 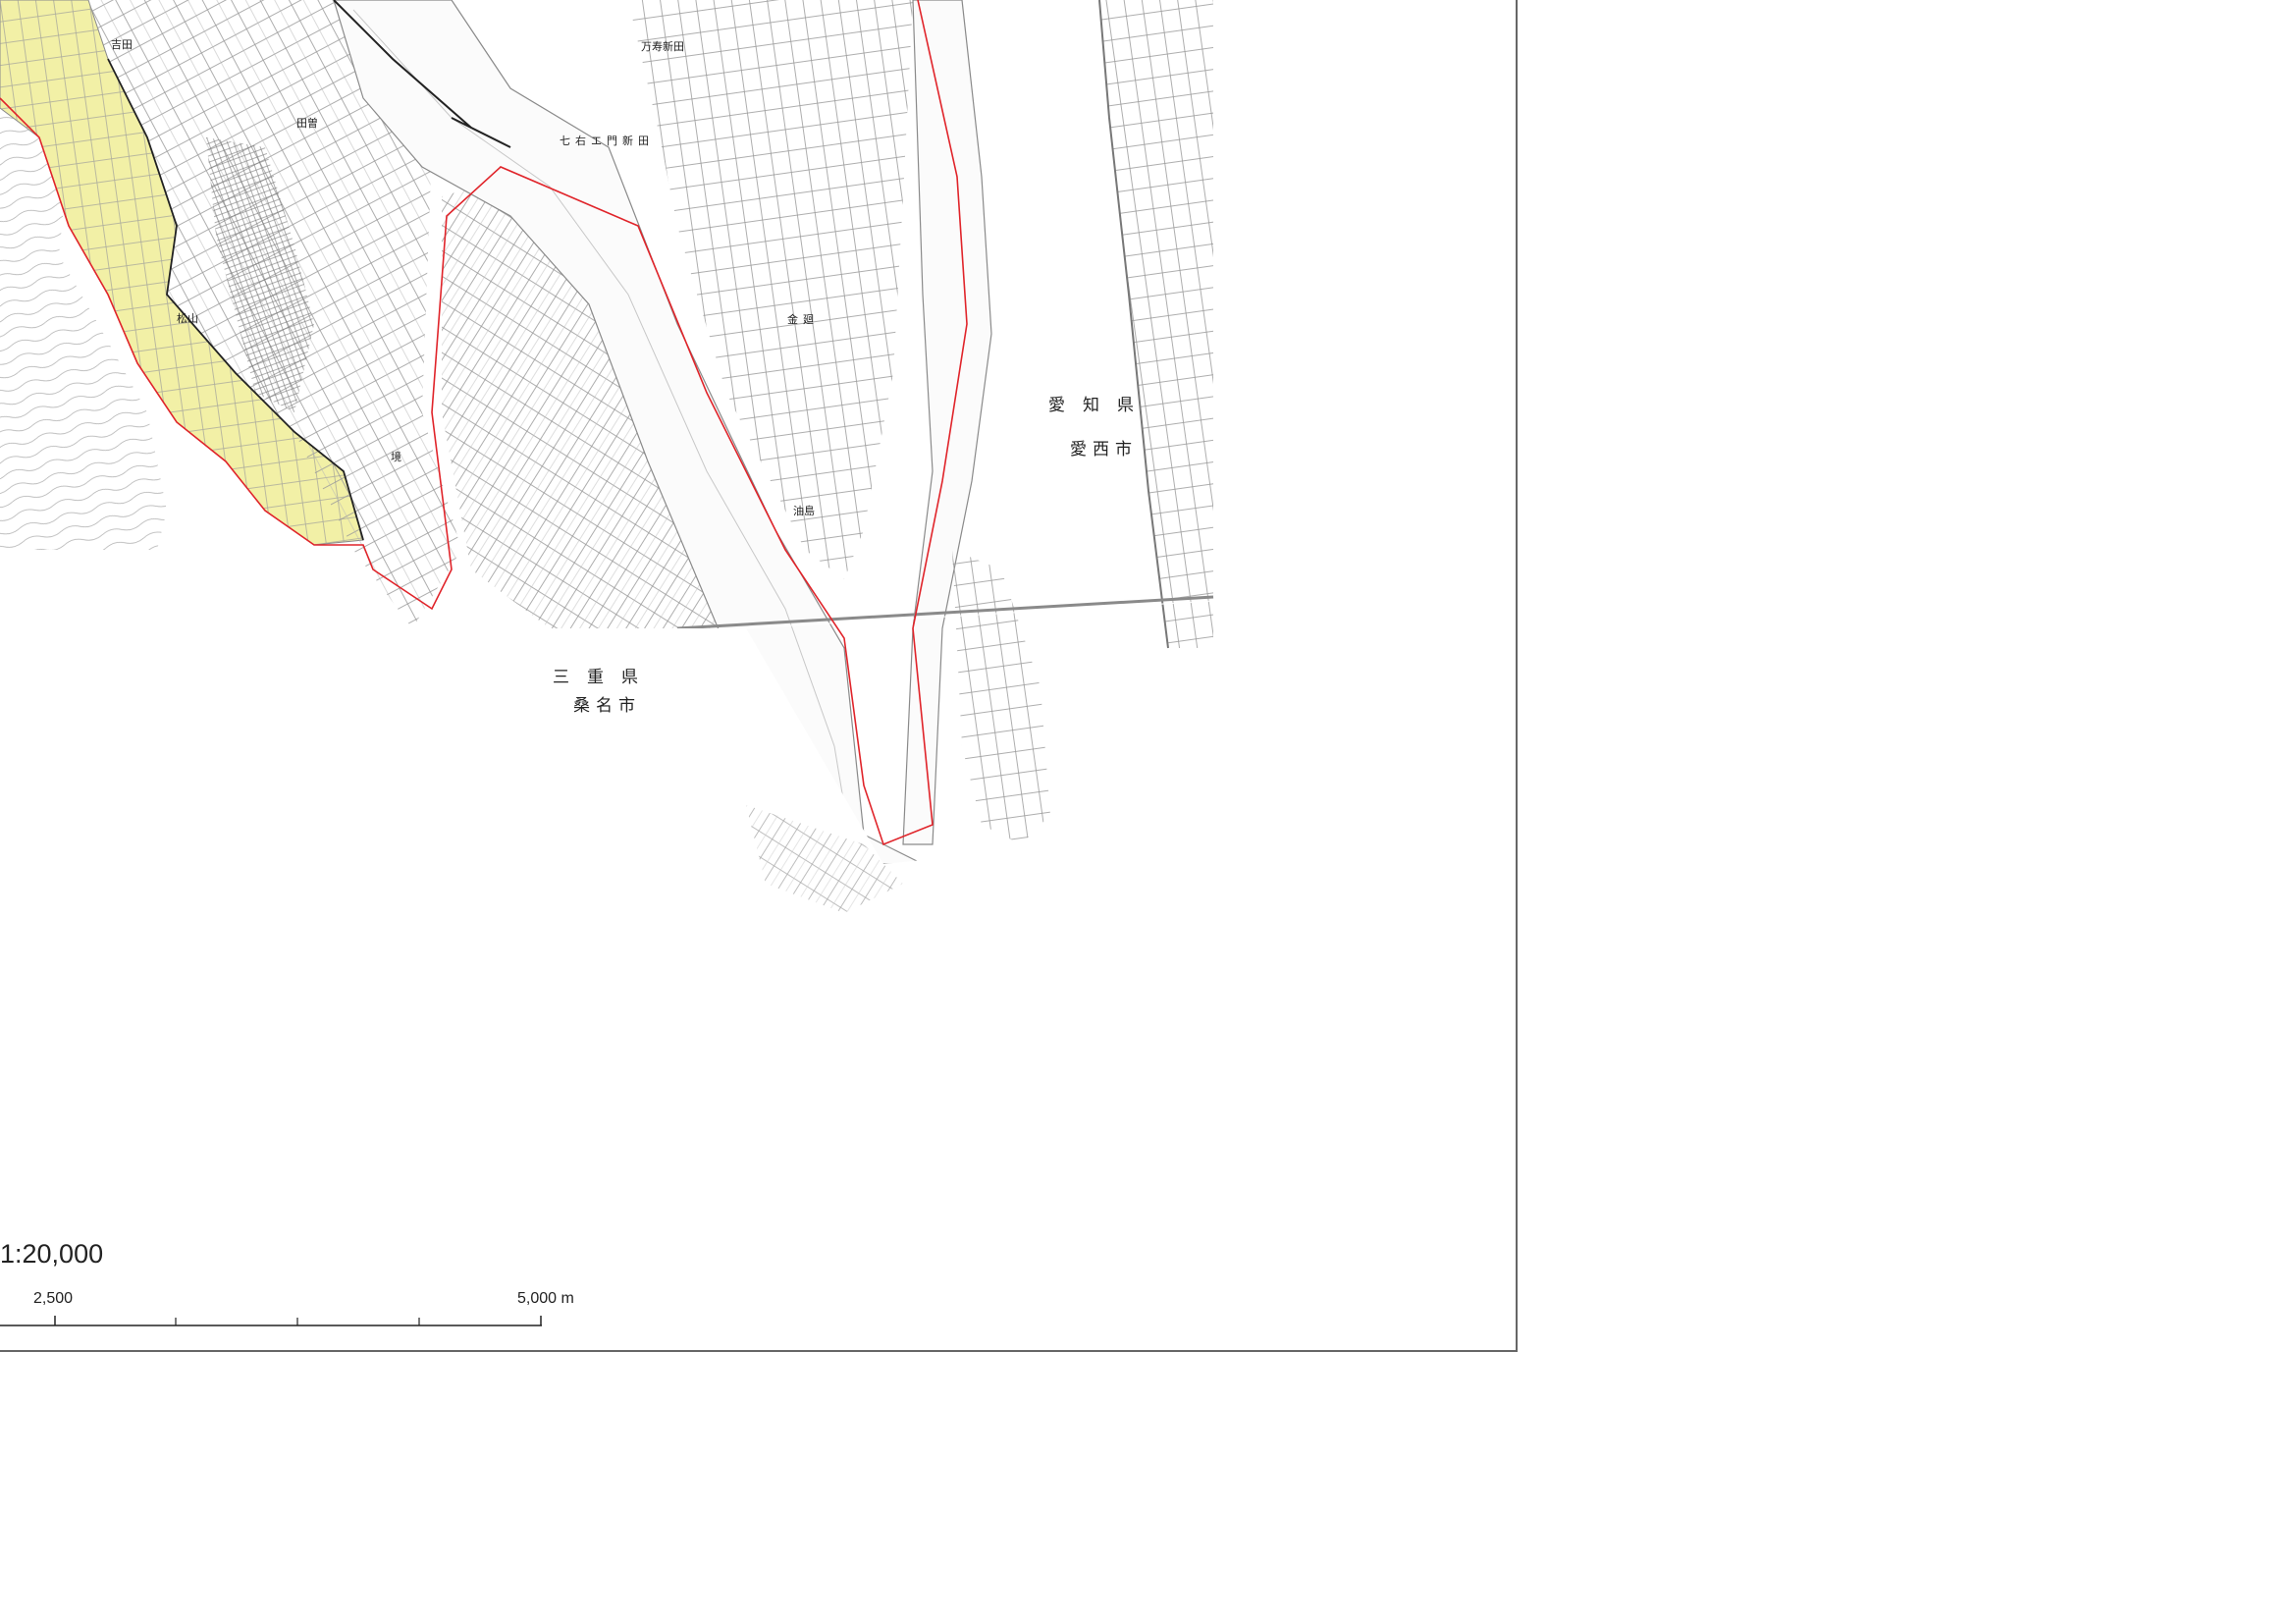 I want to click on city-label-kuwana: 桑名市, so click(x=607, y=706).